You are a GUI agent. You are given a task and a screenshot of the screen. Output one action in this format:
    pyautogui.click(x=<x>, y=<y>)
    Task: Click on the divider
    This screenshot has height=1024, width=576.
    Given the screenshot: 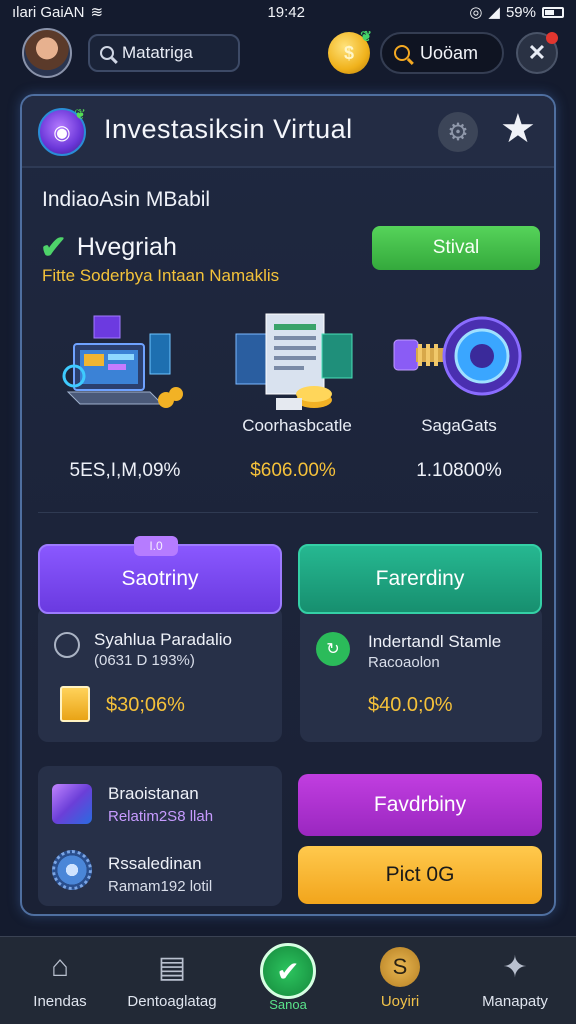 What is the action you would take?
    pyautogui.click(x=288, y=512)
    